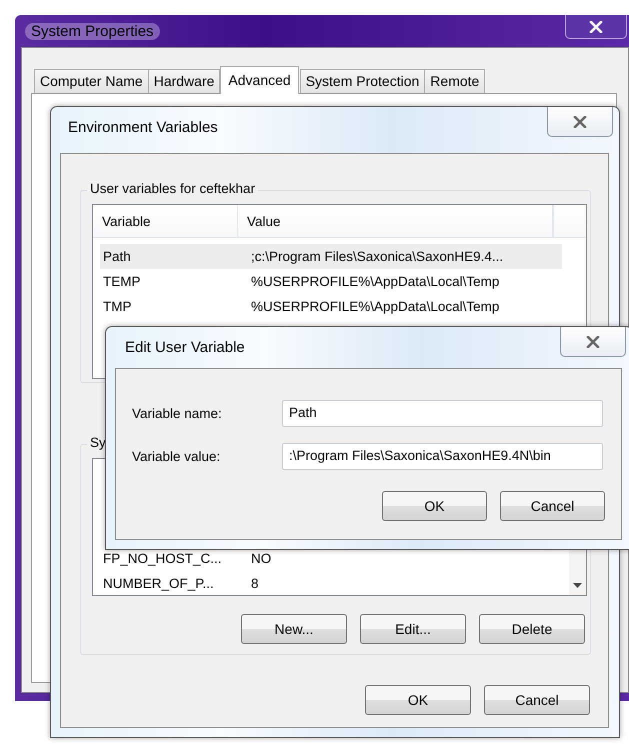 The height and width of the screenshot is (745, 629). I want to click on tab: Remote, so click(455, 81).